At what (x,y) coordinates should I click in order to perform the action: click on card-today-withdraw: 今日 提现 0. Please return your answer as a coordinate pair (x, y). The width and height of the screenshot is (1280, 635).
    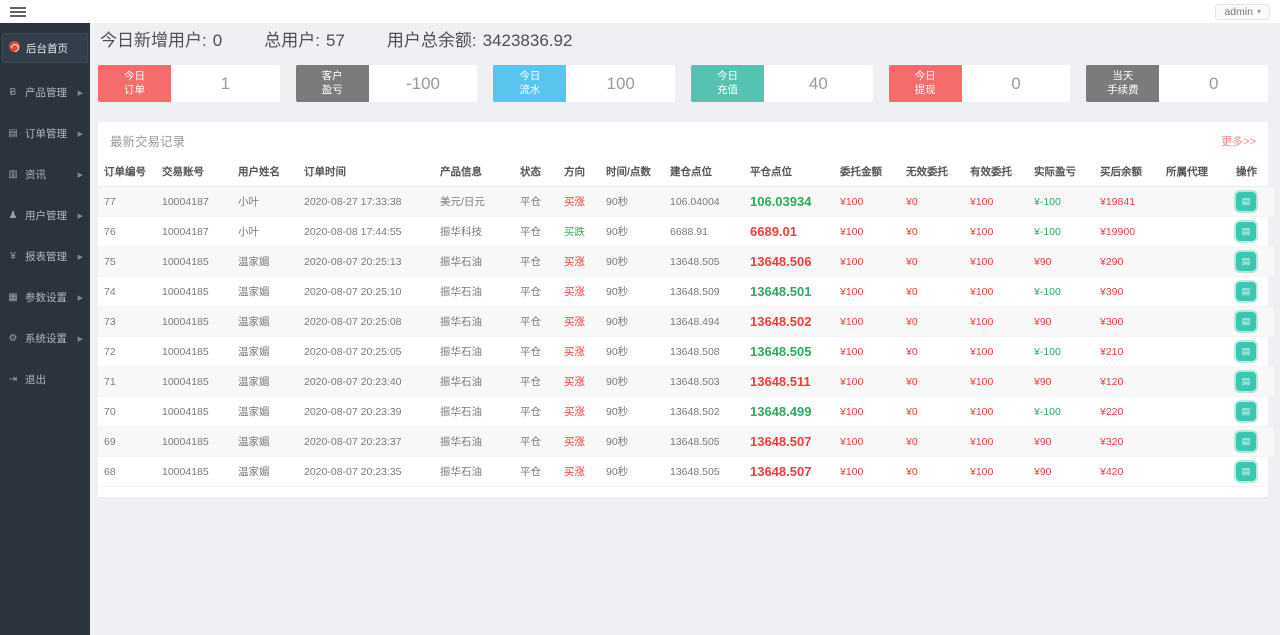
    Looking at the image, I should click on (979, 83).